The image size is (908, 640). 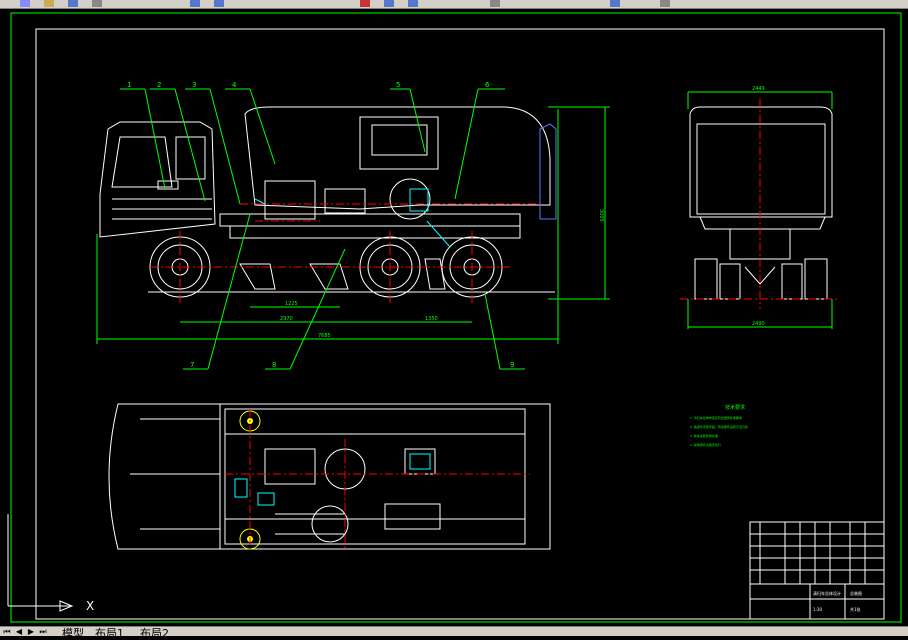 I want to click on title-sheet: 共1张, so click(x=855, y=609).